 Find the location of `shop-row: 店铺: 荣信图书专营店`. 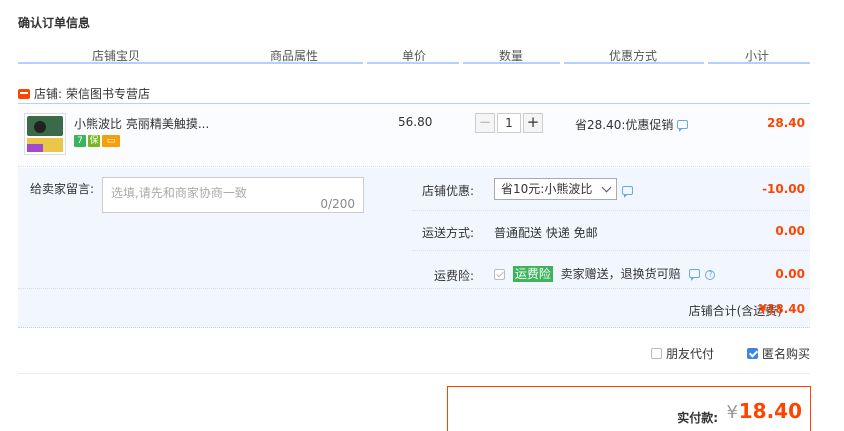

shop-row: 店铺: 荣信图书专营店 is located at coordinates (84, 93).